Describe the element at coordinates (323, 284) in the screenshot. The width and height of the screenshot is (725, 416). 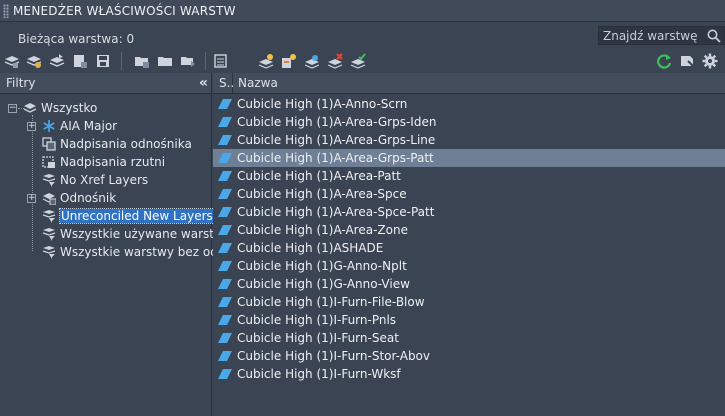
I see `layer-name: Cubicle High (1)G-Anno-View` at that location.